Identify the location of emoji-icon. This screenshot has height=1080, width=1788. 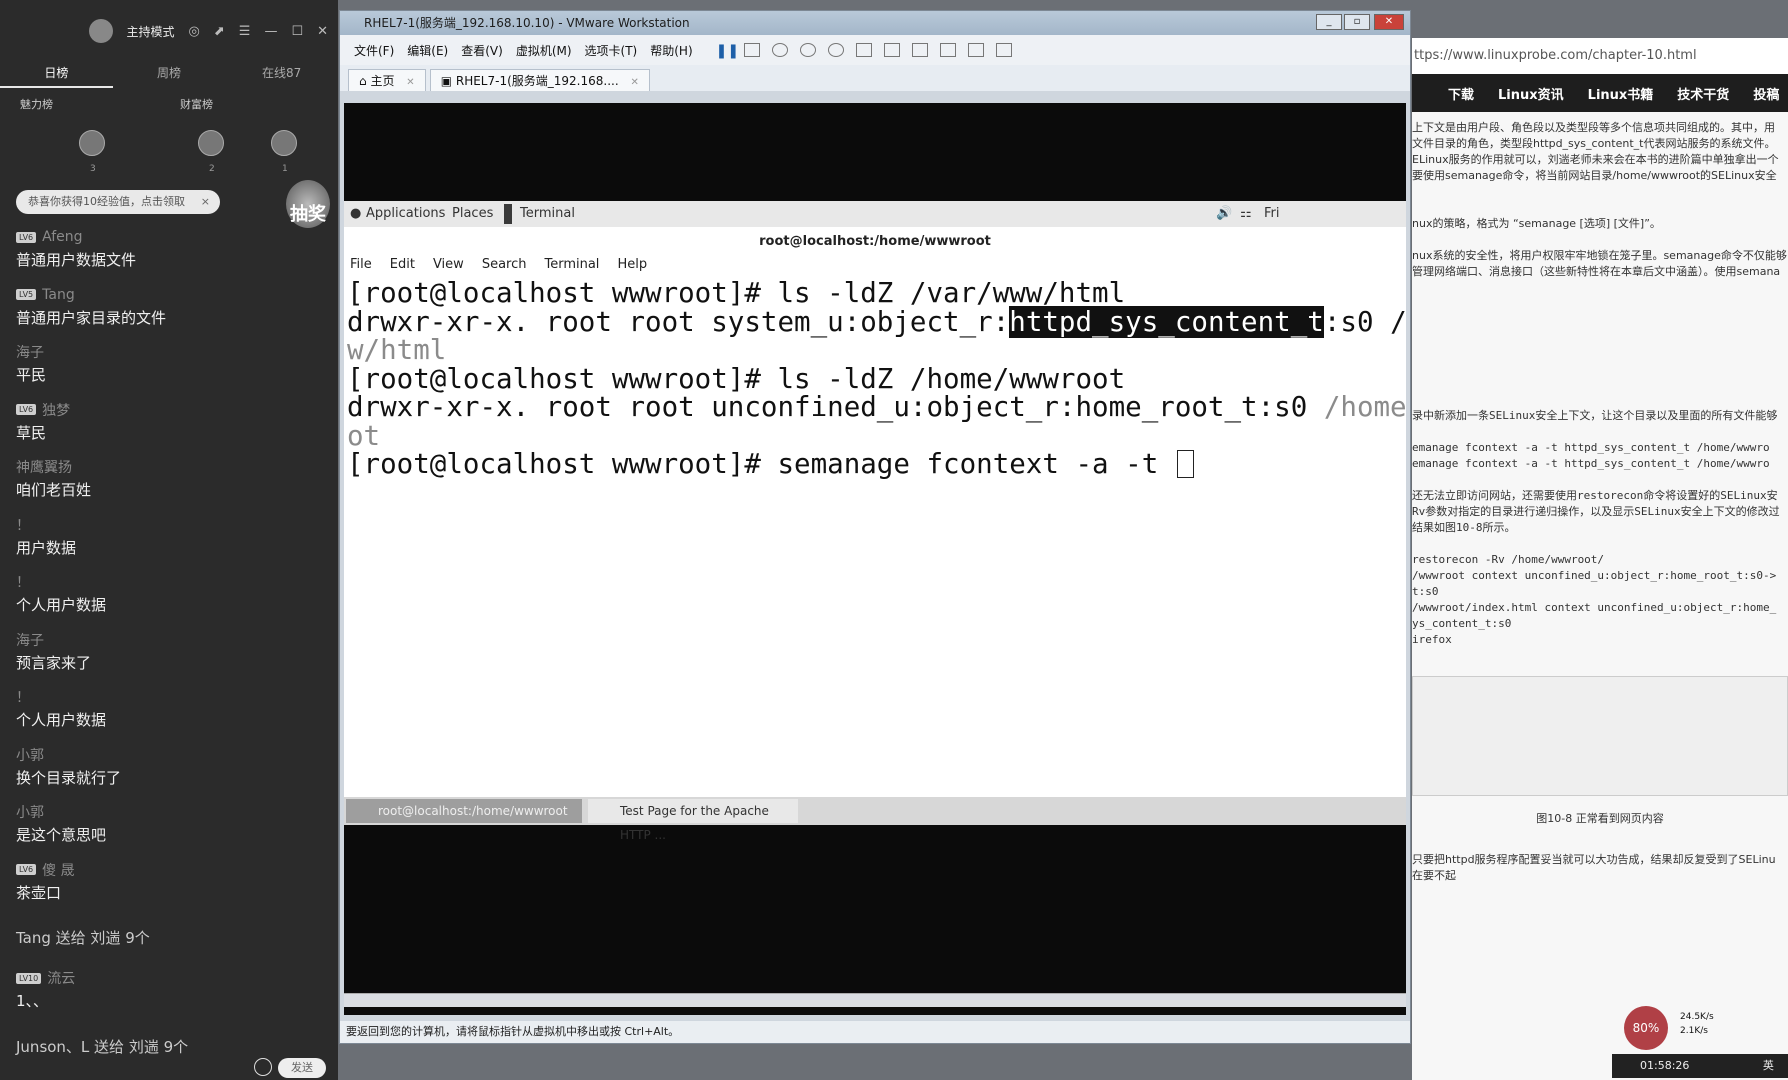
(263, 1067).